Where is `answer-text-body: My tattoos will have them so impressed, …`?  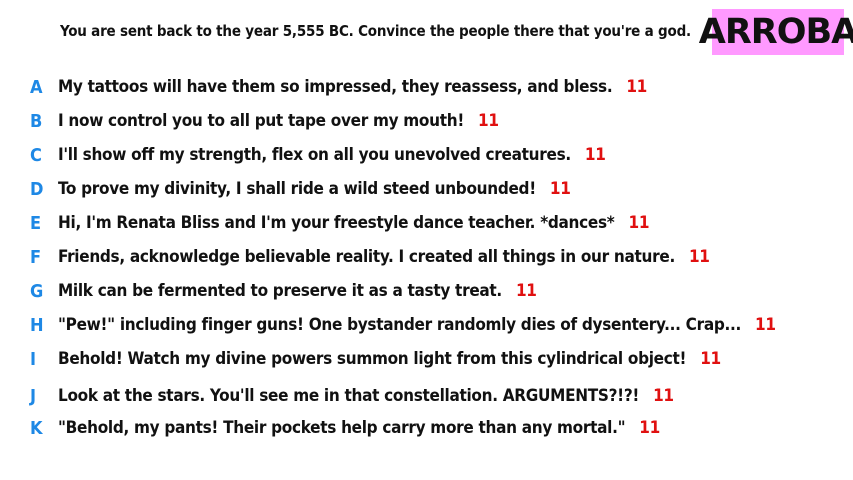
answer-text-body: My tattoos will have them so impressed, … is located at coordinates (335, 87).